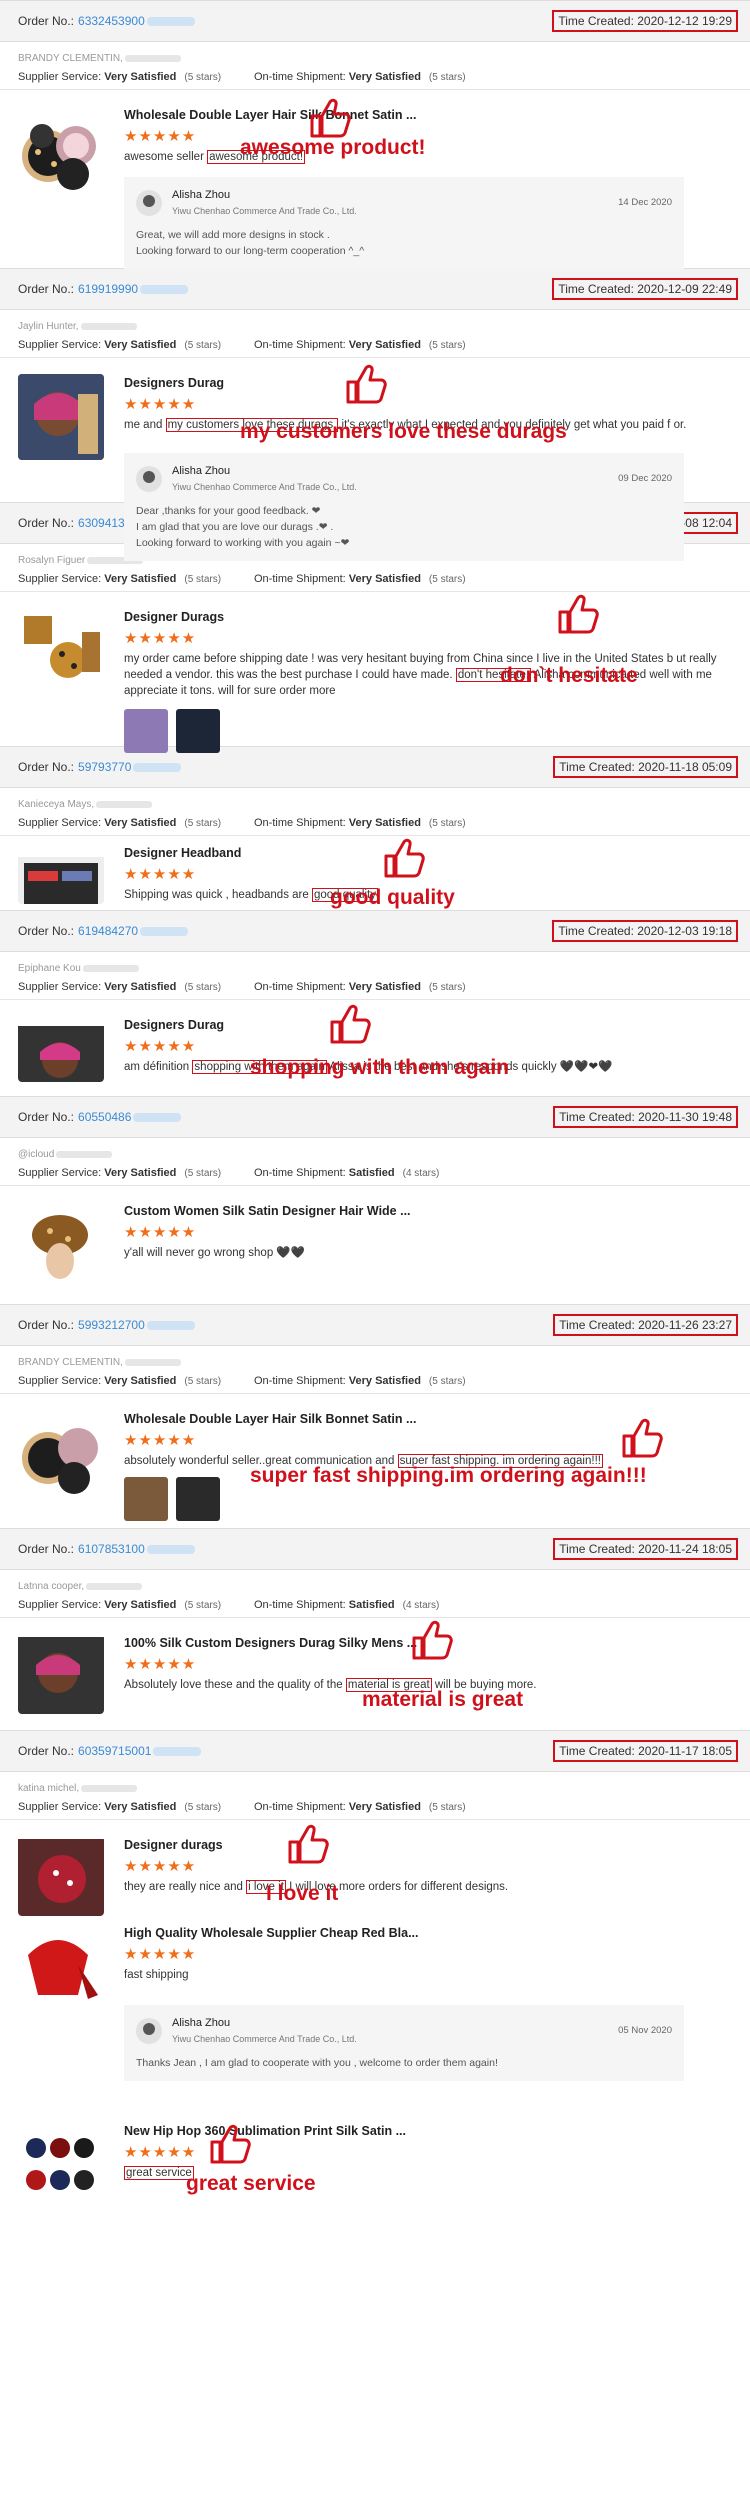 The image size is (750, 2504). Describe the element at coordinates (428, 853) in the screenshot. I see `product-title: Designer Headband` at that location.